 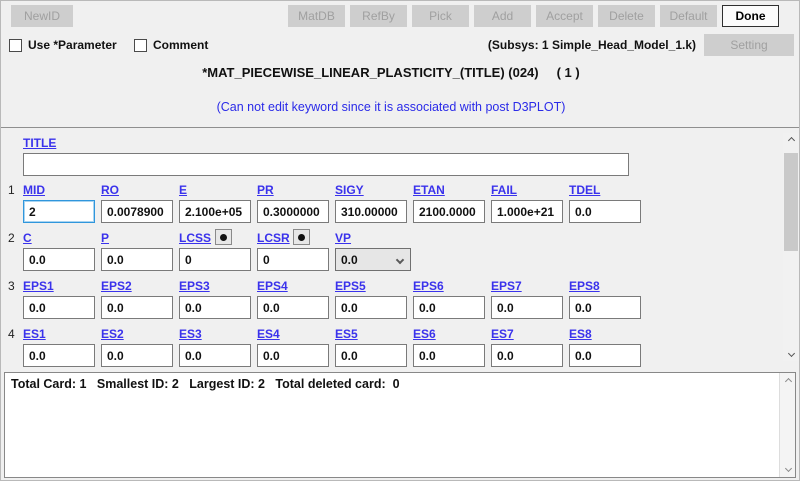 What do you see at coordinates (194, 286) in the screenshot?
I see `field-label-eps3: EPS3` at bounding box center [194, 286].